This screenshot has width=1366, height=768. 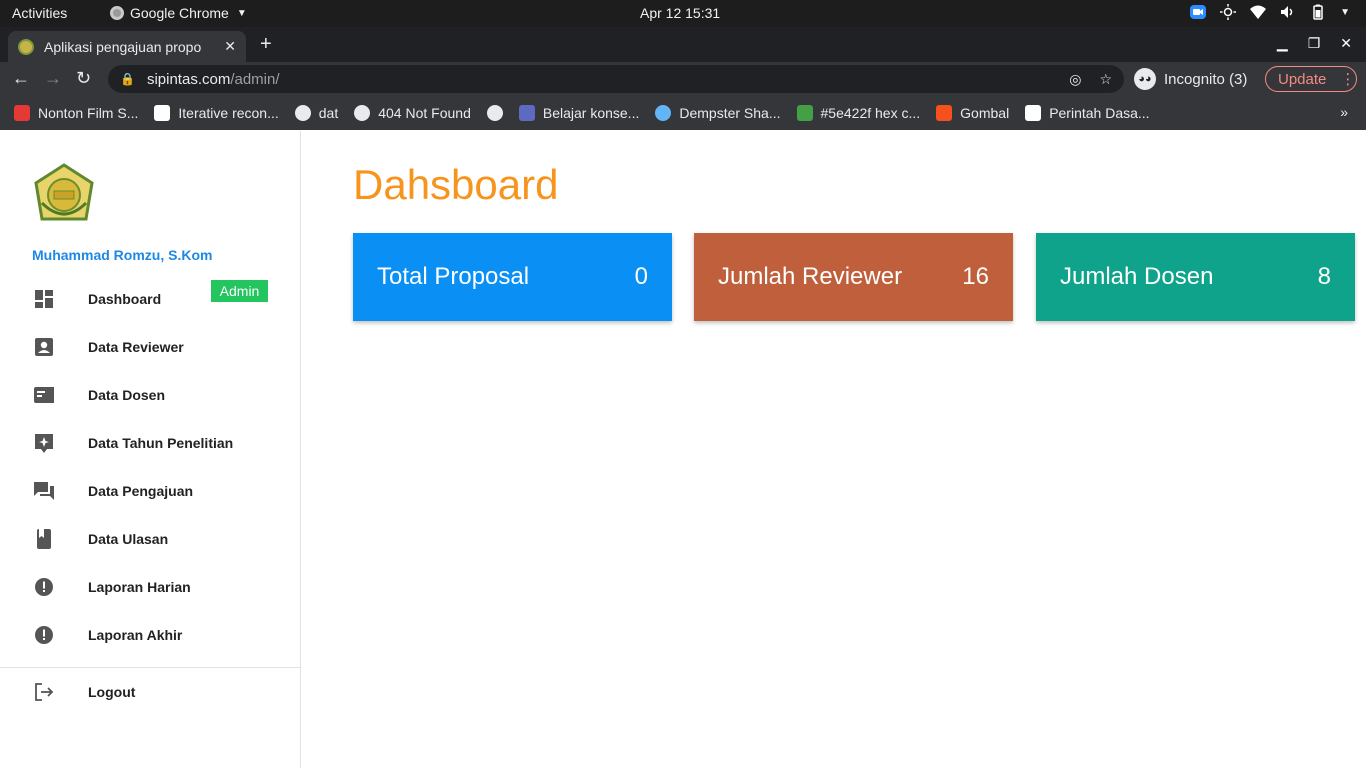 What do you see at coordinates (44, 491) in the screenshot?
I see `forum-icon` at bounding box center [44, 491].